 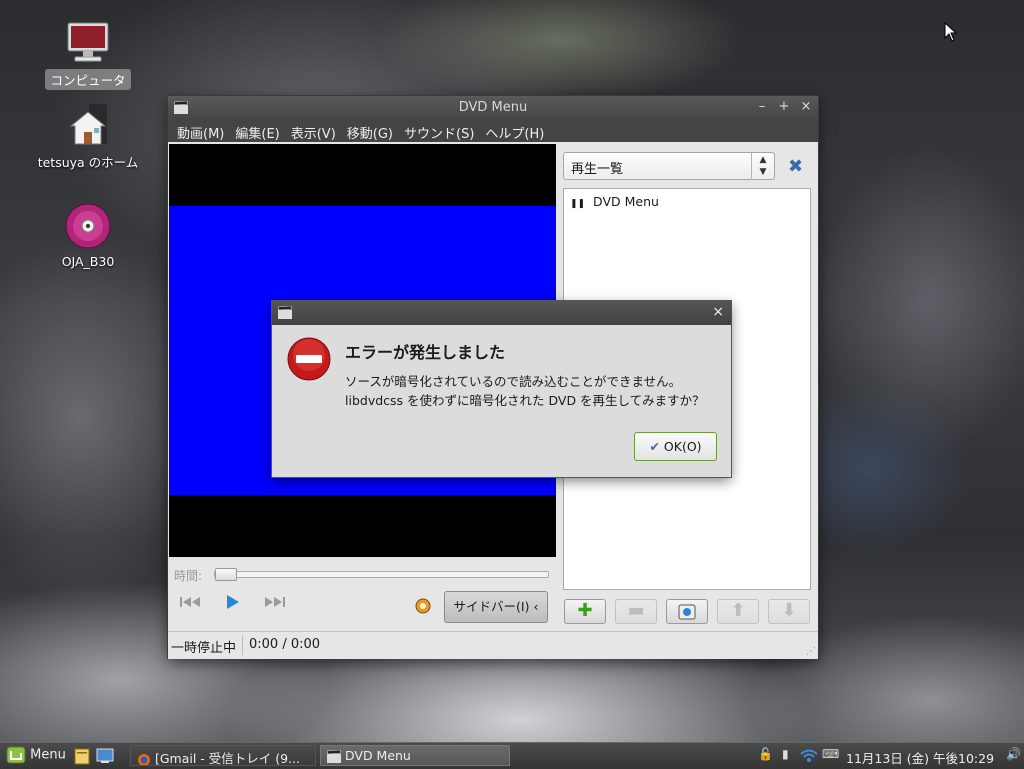 I want to click on window-titlebar: DVD Menu – + ×, so click(x=493, y=108).